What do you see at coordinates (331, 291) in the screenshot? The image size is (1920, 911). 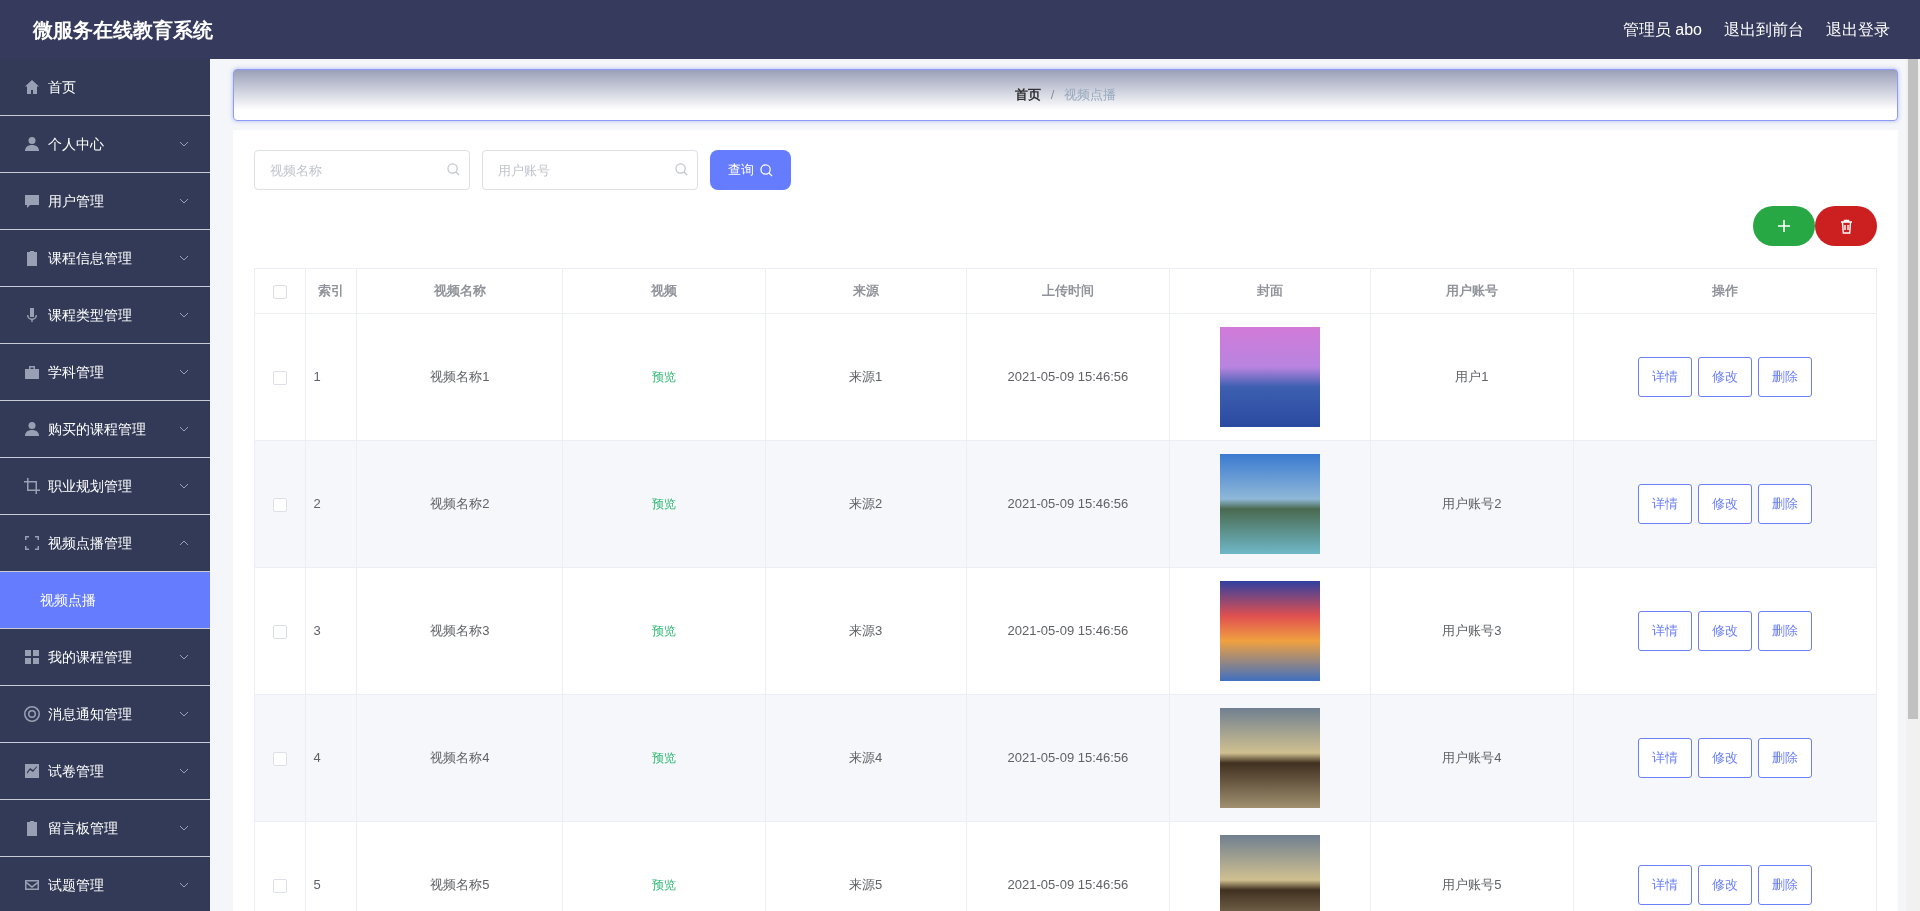 I see `column-header: 索引` at bounding box center [331, 291].